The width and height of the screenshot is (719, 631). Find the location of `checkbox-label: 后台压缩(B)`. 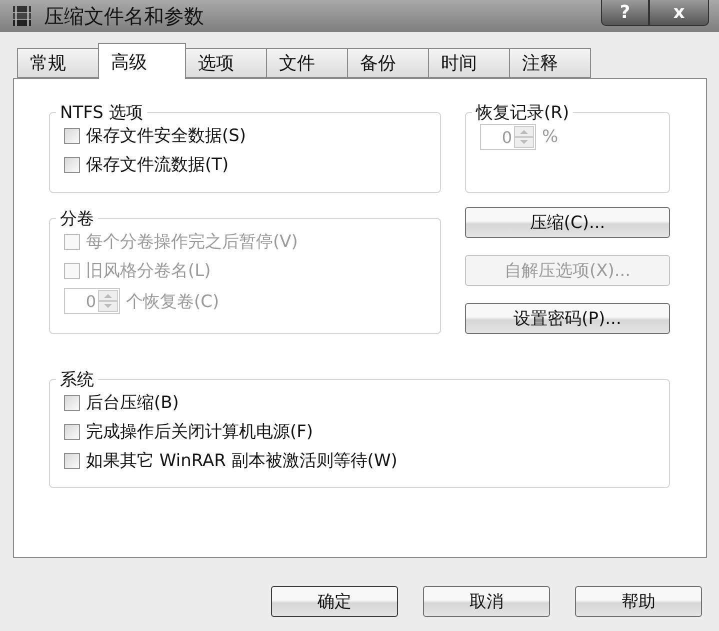

checkbox-label: 后台压缩(B) is located at coordinates (132, 403).